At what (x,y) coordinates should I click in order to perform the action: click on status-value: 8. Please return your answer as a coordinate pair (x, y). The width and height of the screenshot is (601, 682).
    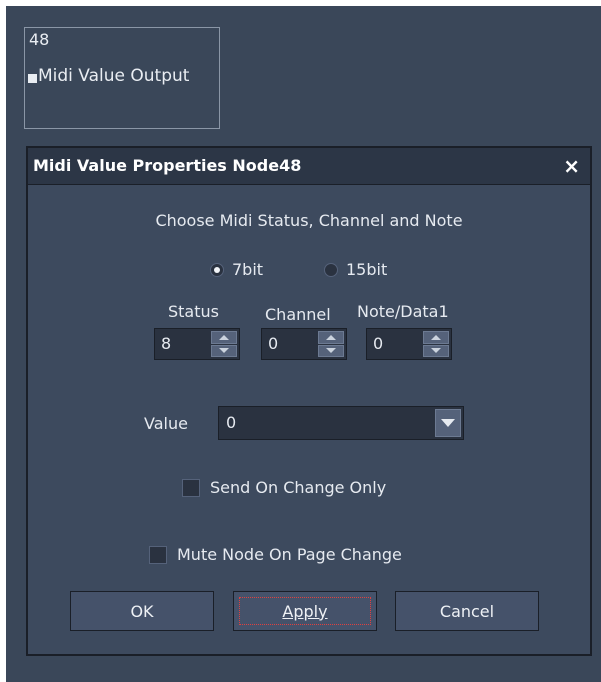
    Looking at the image, I should click on (166, 343).